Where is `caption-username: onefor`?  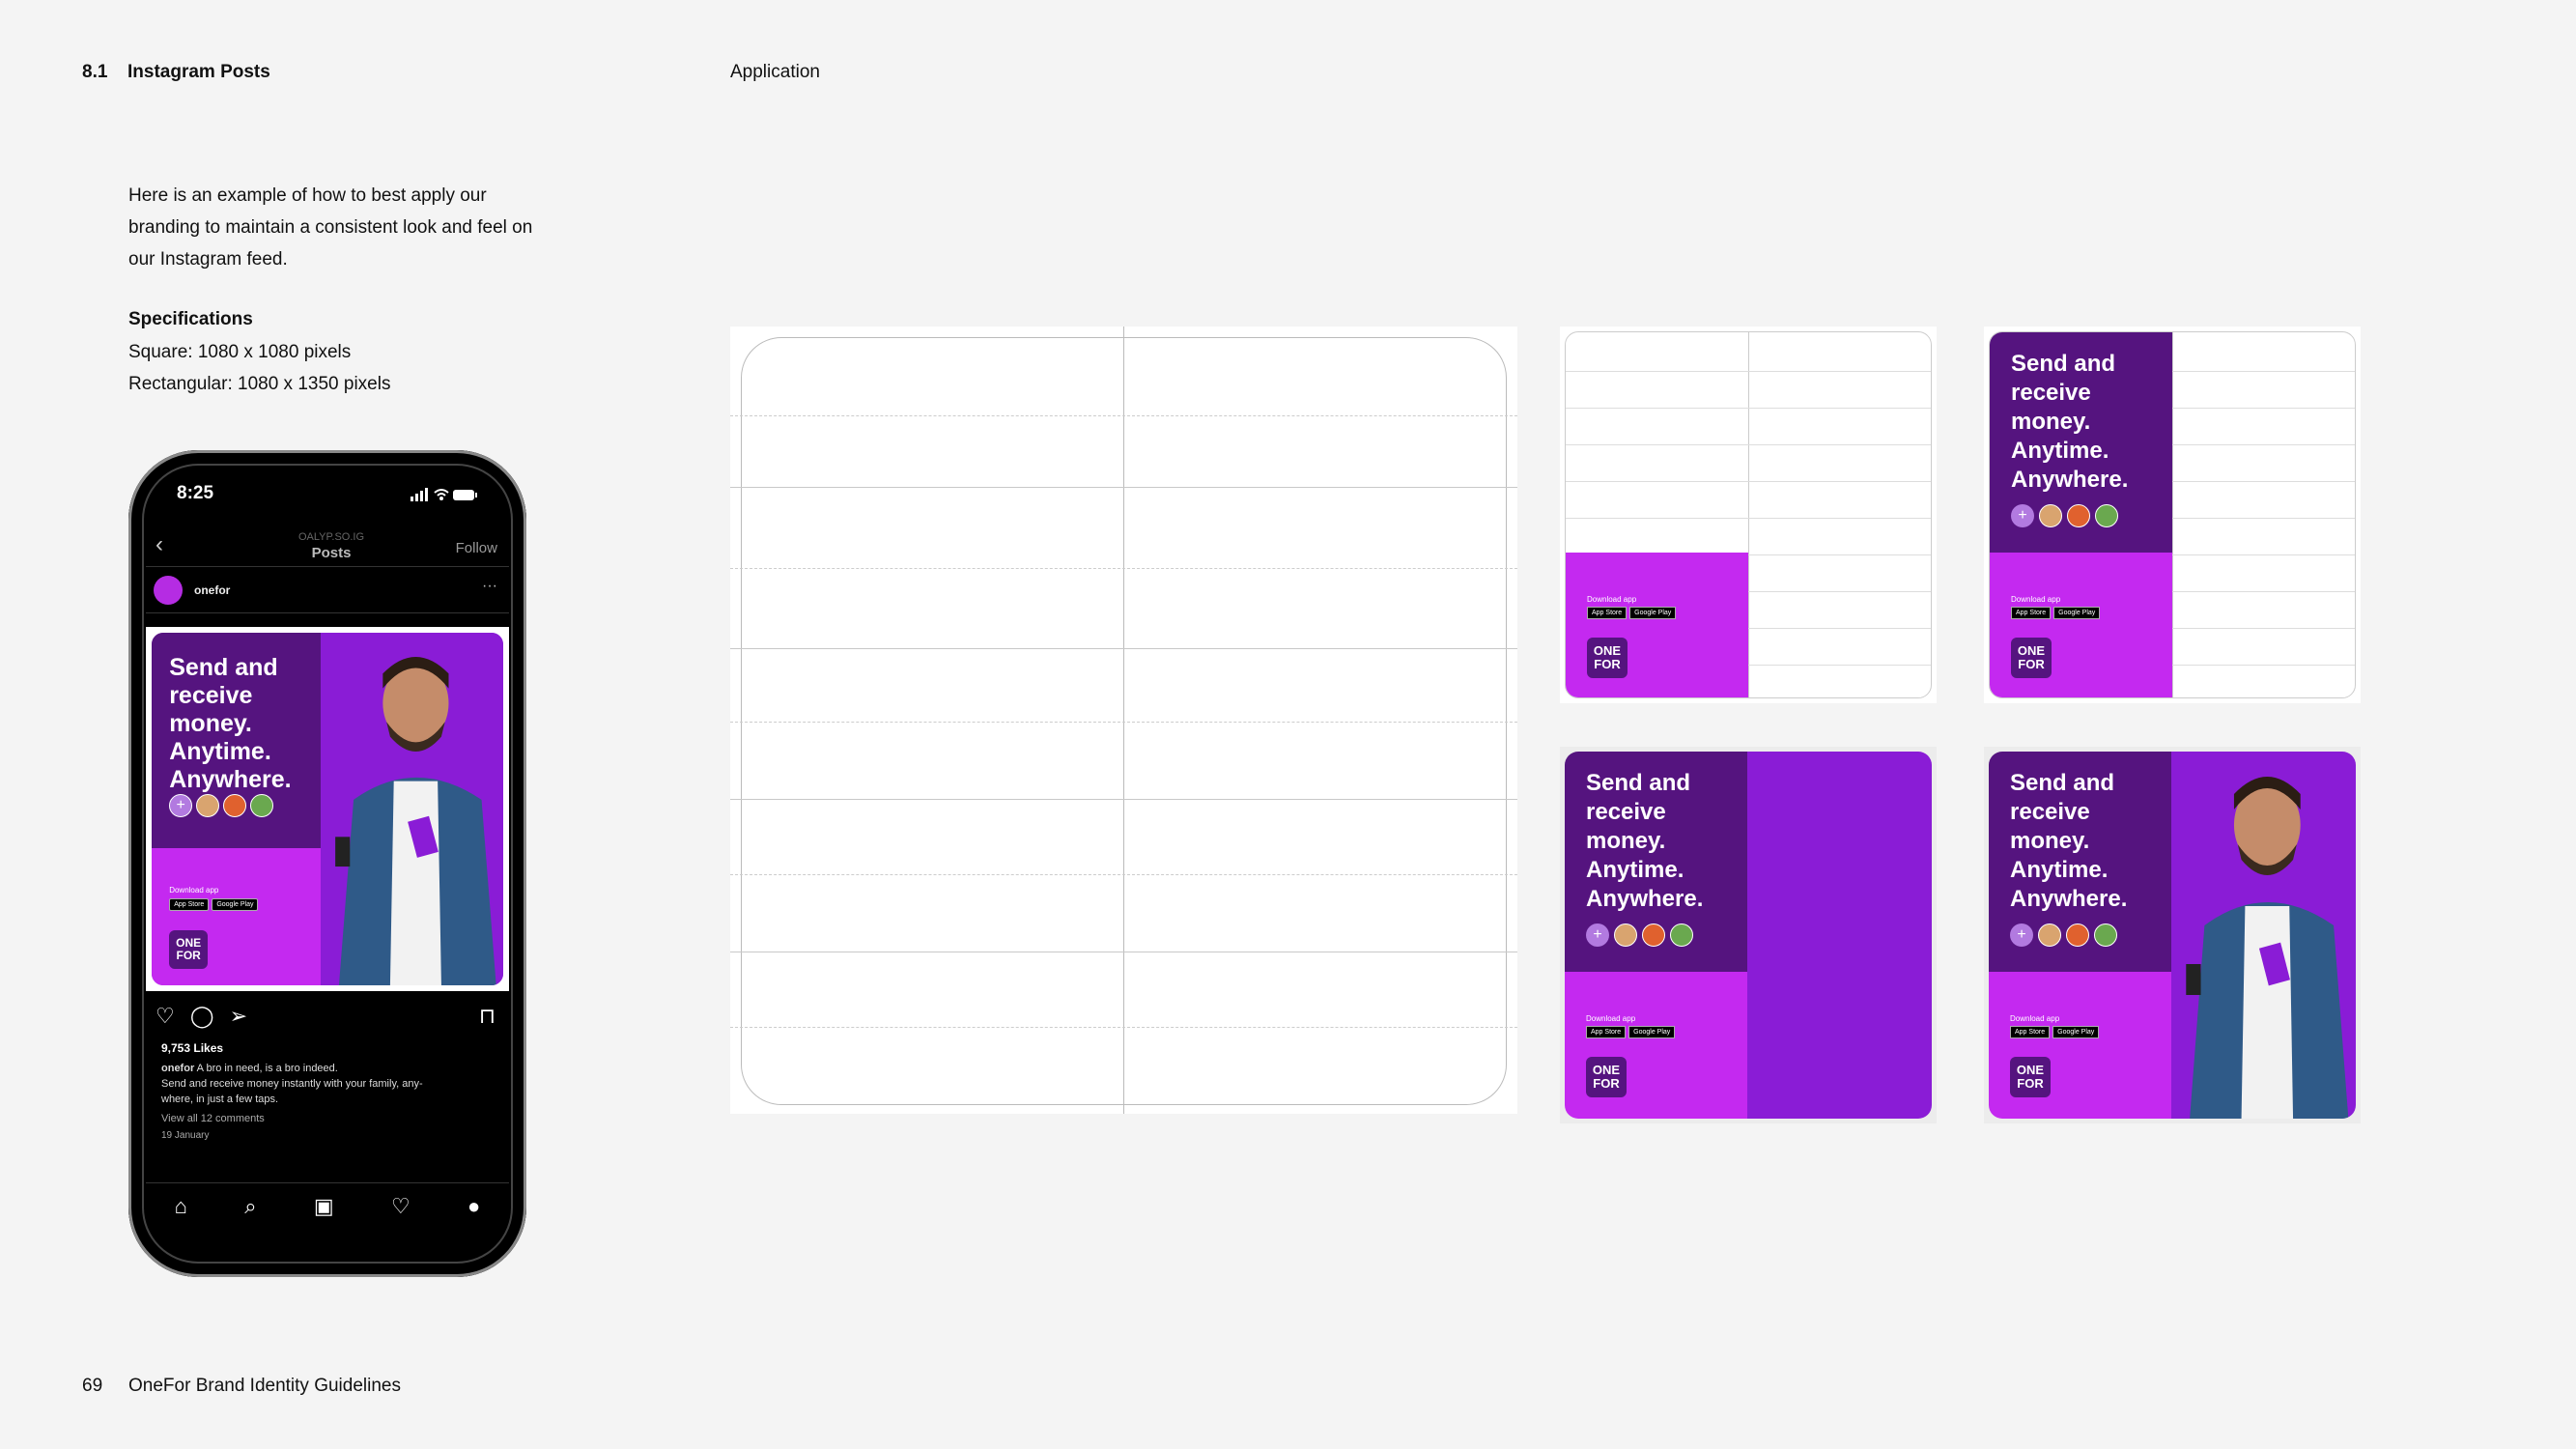 caption-username: onefor is located at coordinates (177, 1068).